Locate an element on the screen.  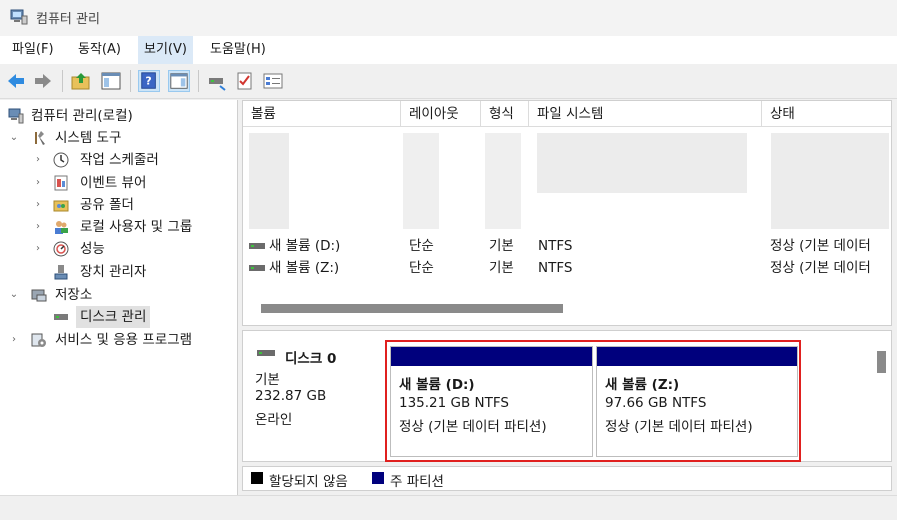
legend-swatch-primary is located at coordinates (378, 478).